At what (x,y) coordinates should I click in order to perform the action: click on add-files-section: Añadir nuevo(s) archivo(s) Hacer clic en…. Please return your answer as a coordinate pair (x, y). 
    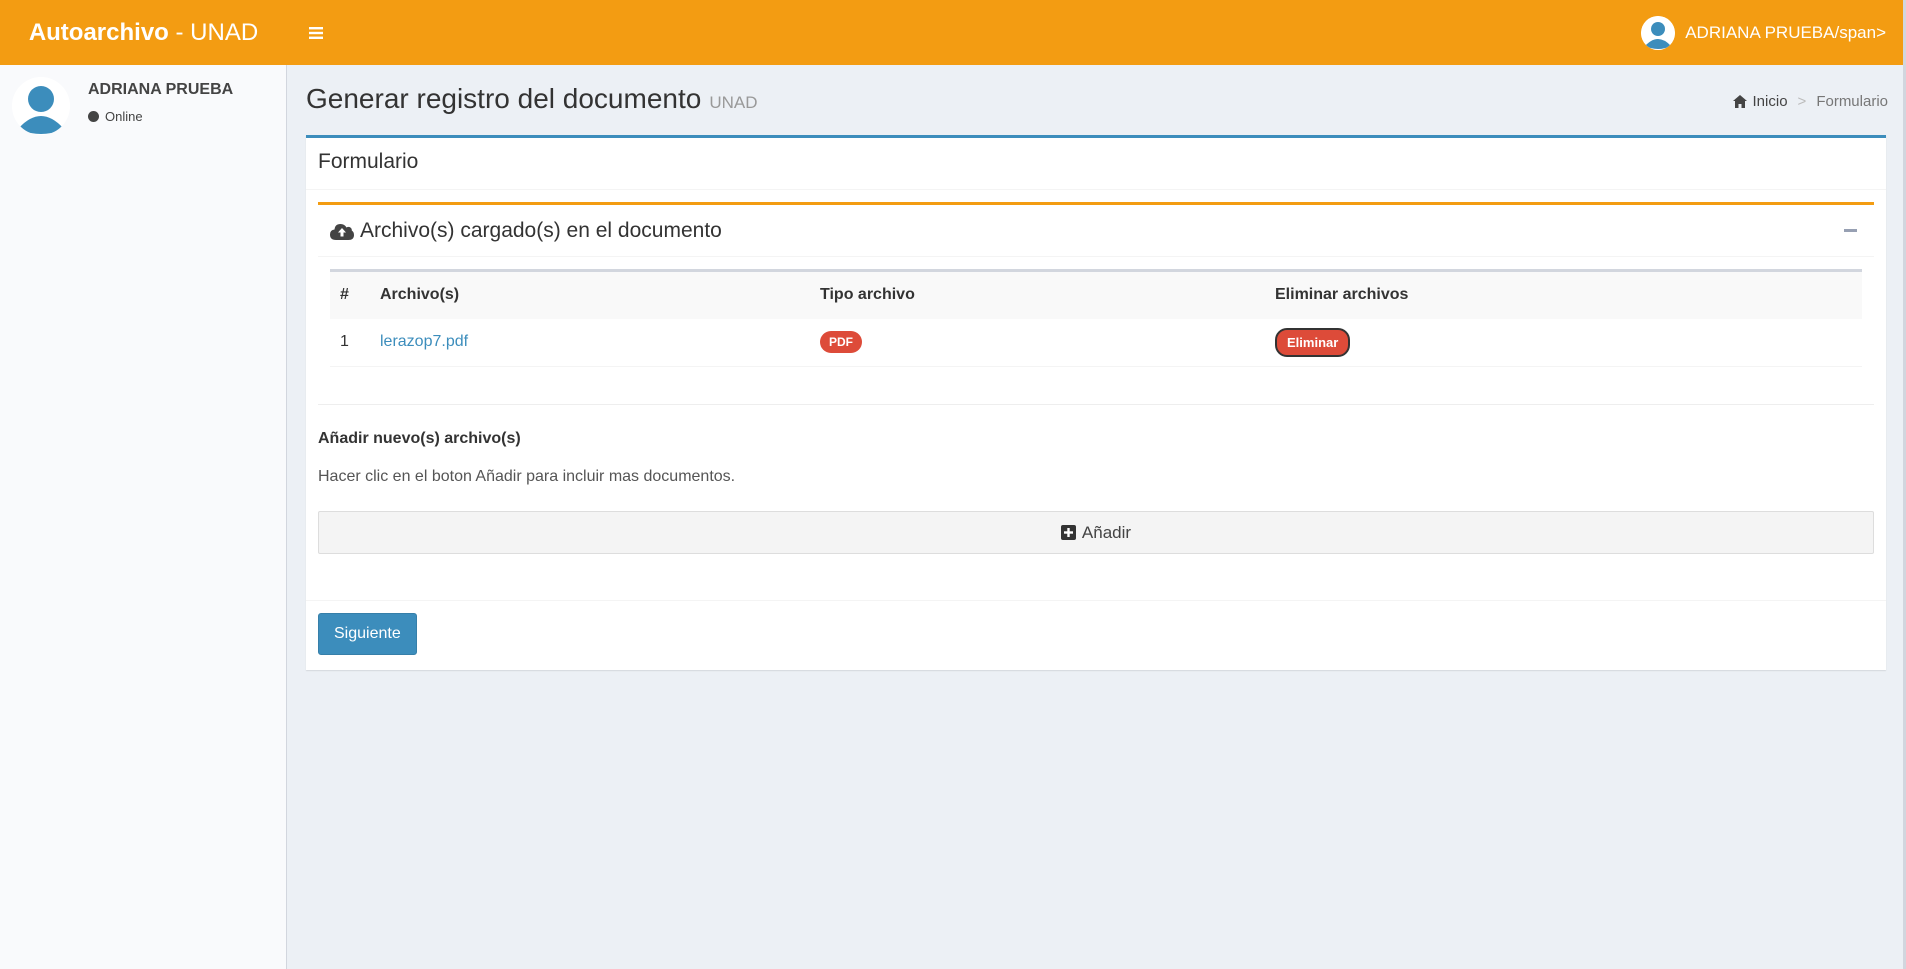
    Looking at the image, I should click on (1096, 479).